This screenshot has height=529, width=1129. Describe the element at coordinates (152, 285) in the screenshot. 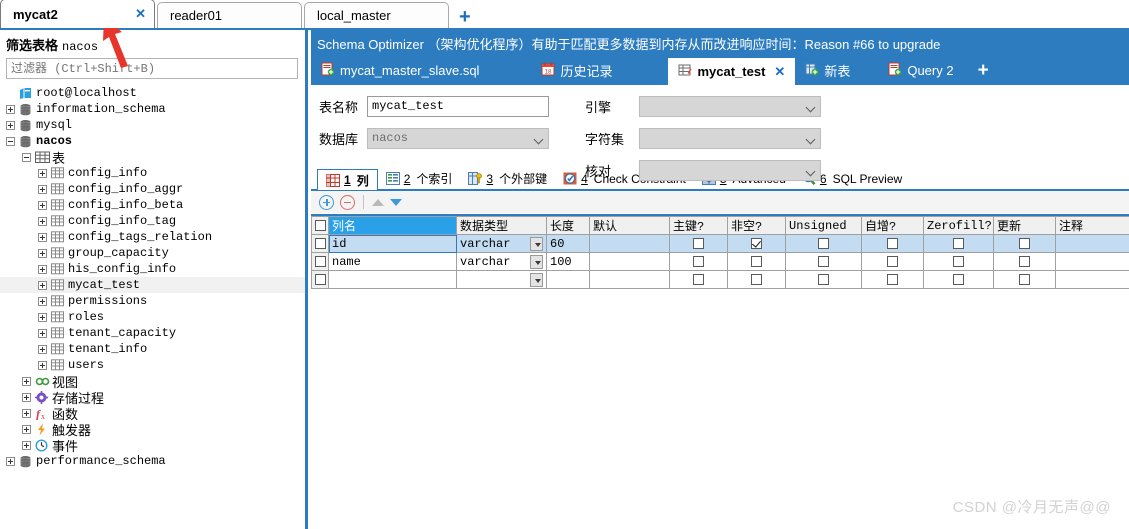

I see `tree-node: mycat_test` at that location.